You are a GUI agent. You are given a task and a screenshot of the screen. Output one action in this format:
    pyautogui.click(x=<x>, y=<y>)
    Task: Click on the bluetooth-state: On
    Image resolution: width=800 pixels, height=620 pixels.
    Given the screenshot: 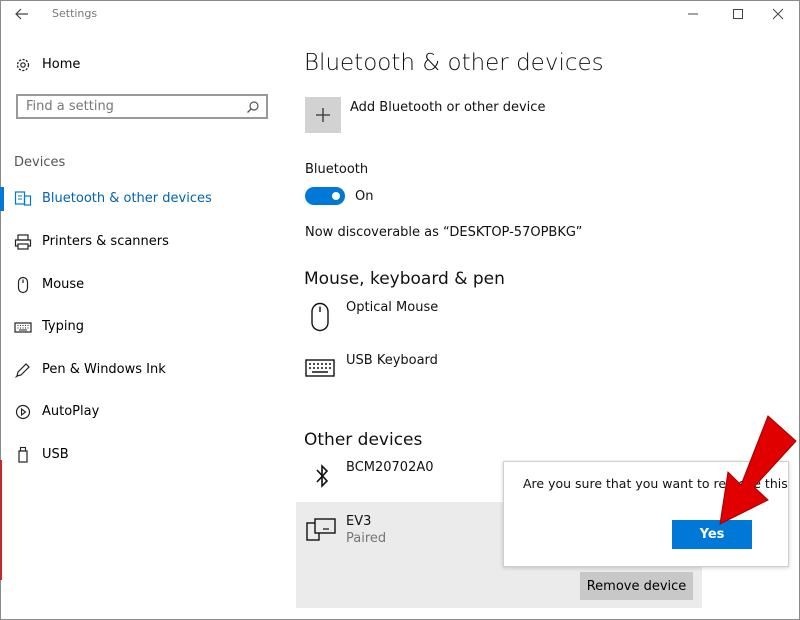 What is the action you would take?
    pyautogui.click(x=364, y=196)
    